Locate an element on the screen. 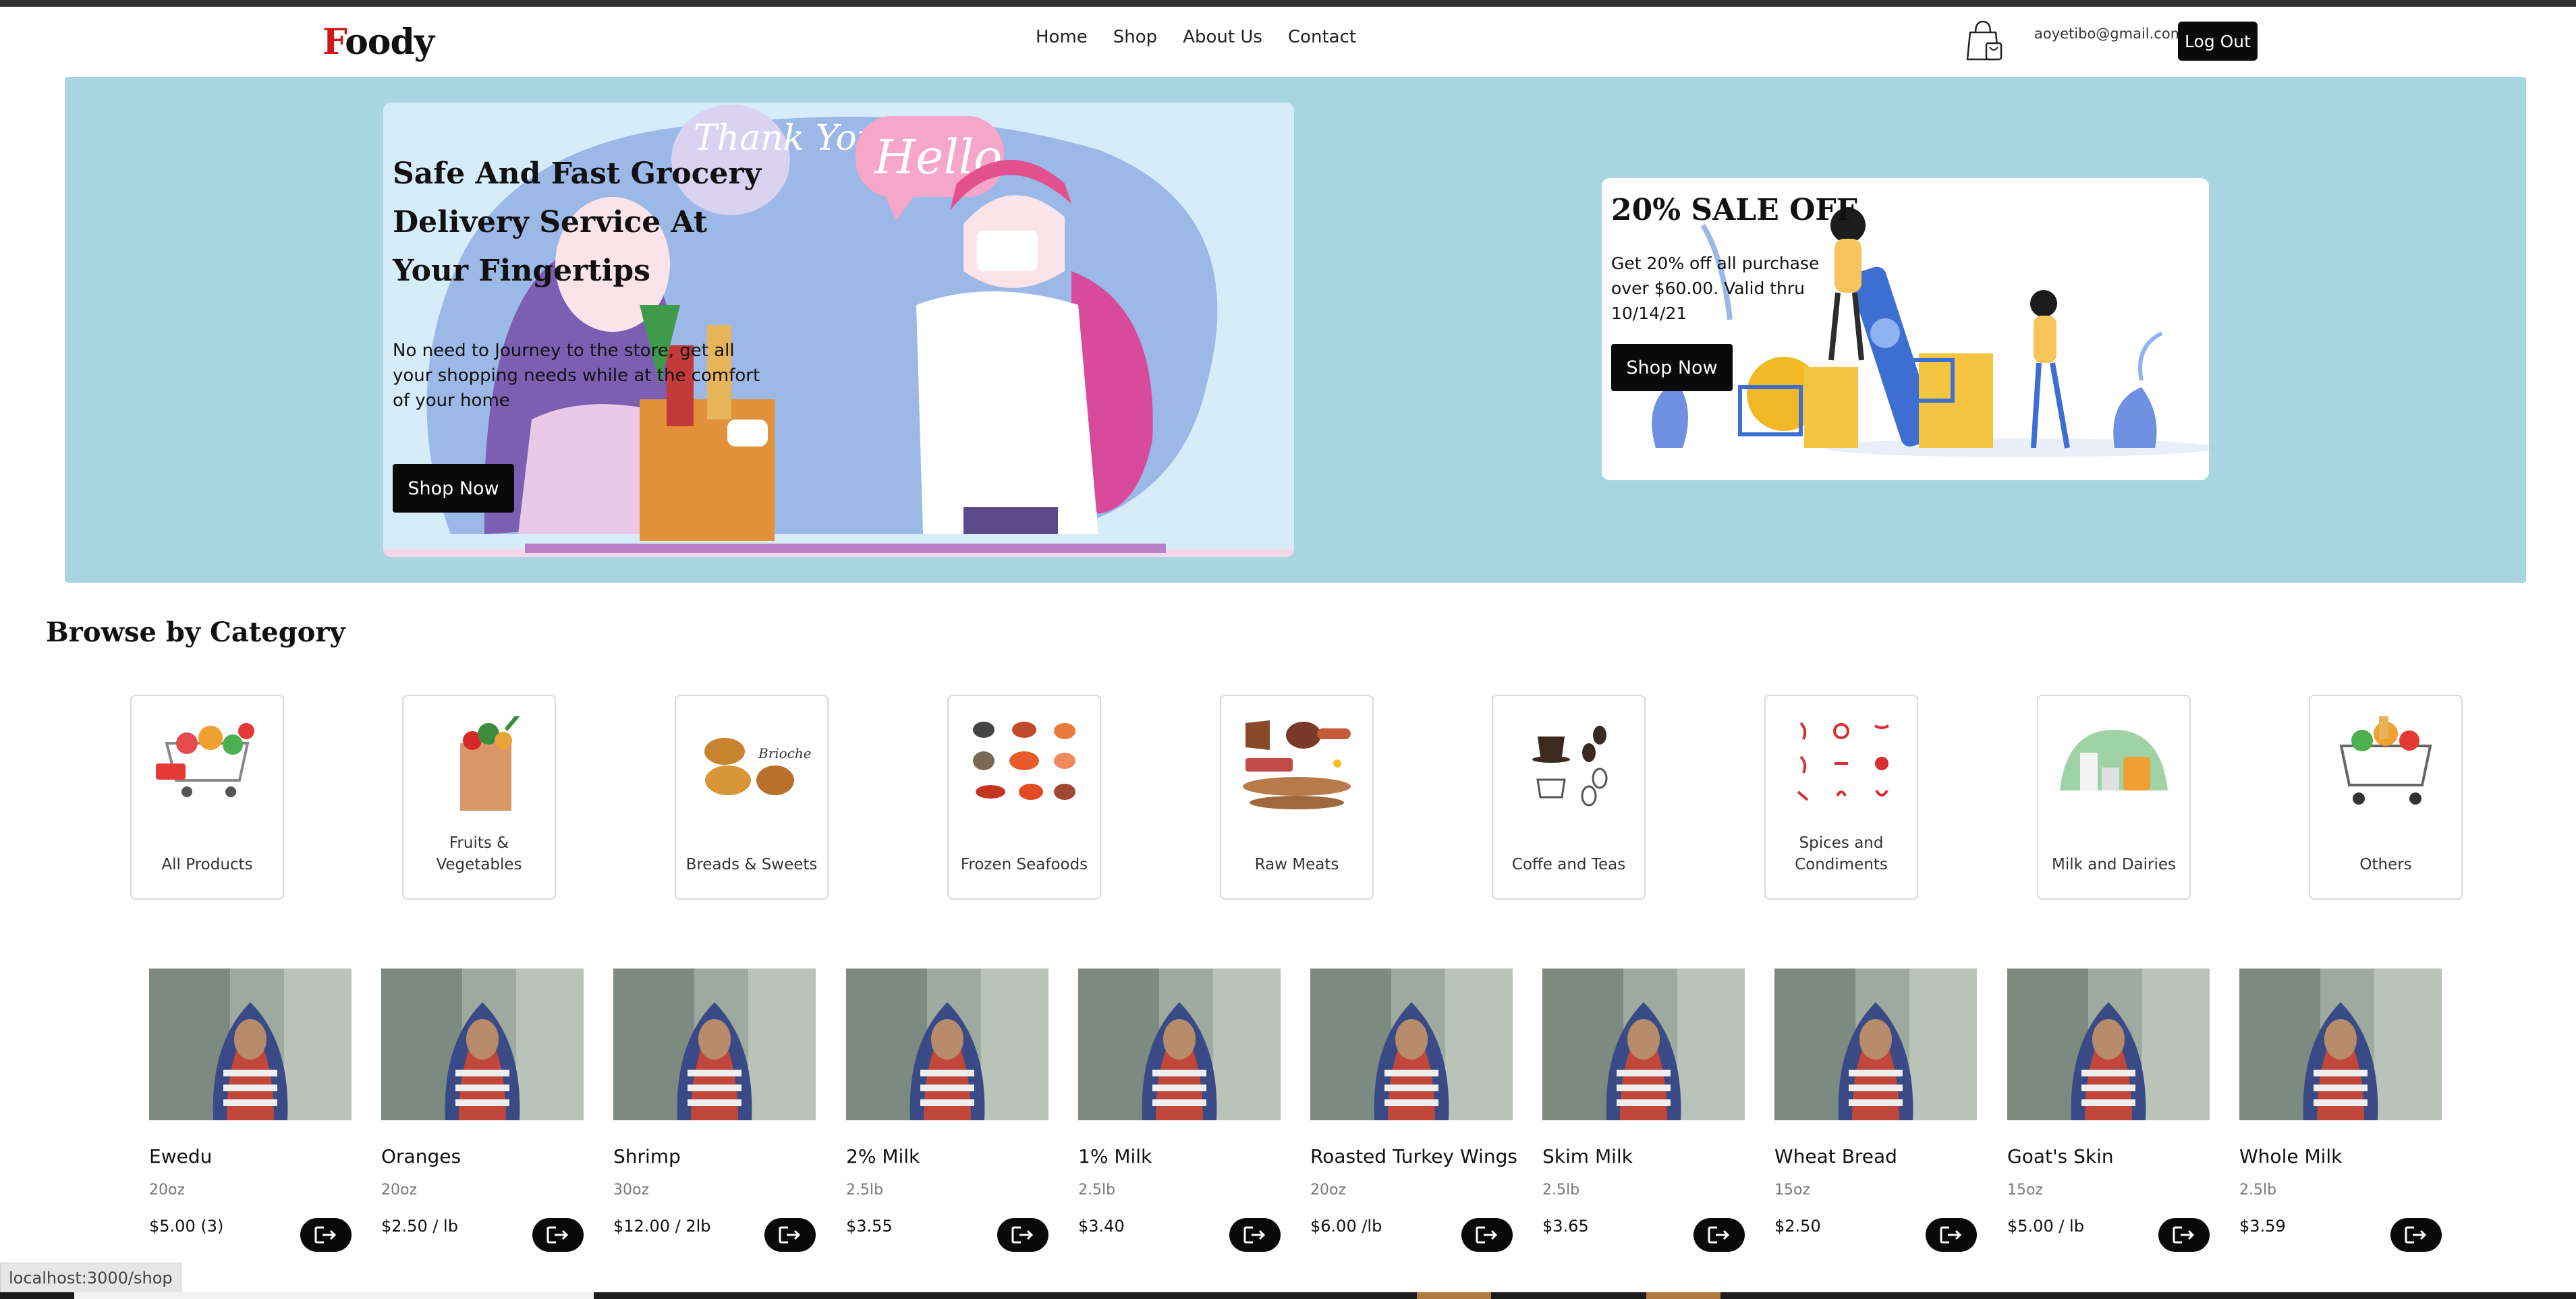 The image size is (2576, 1299). category-all-products: All Products is located at coordinates (207, 797).